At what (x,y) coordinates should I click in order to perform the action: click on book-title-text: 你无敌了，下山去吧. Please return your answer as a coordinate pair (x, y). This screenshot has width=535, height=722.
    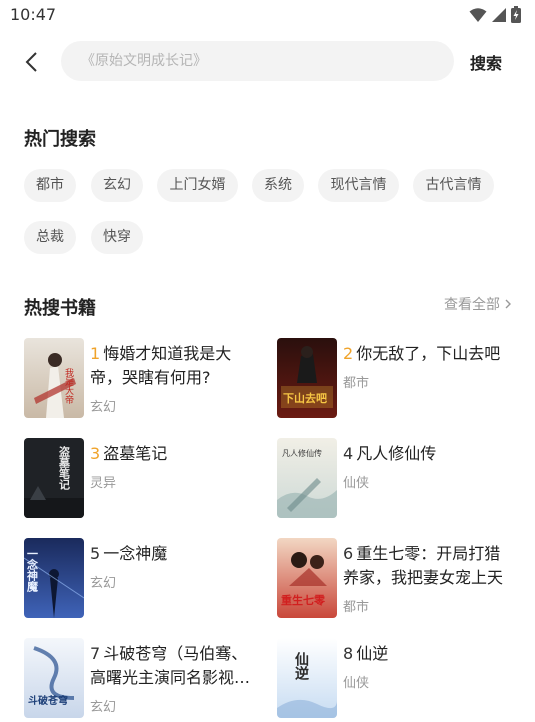
    Looking at the image, I should click on (428, 353).